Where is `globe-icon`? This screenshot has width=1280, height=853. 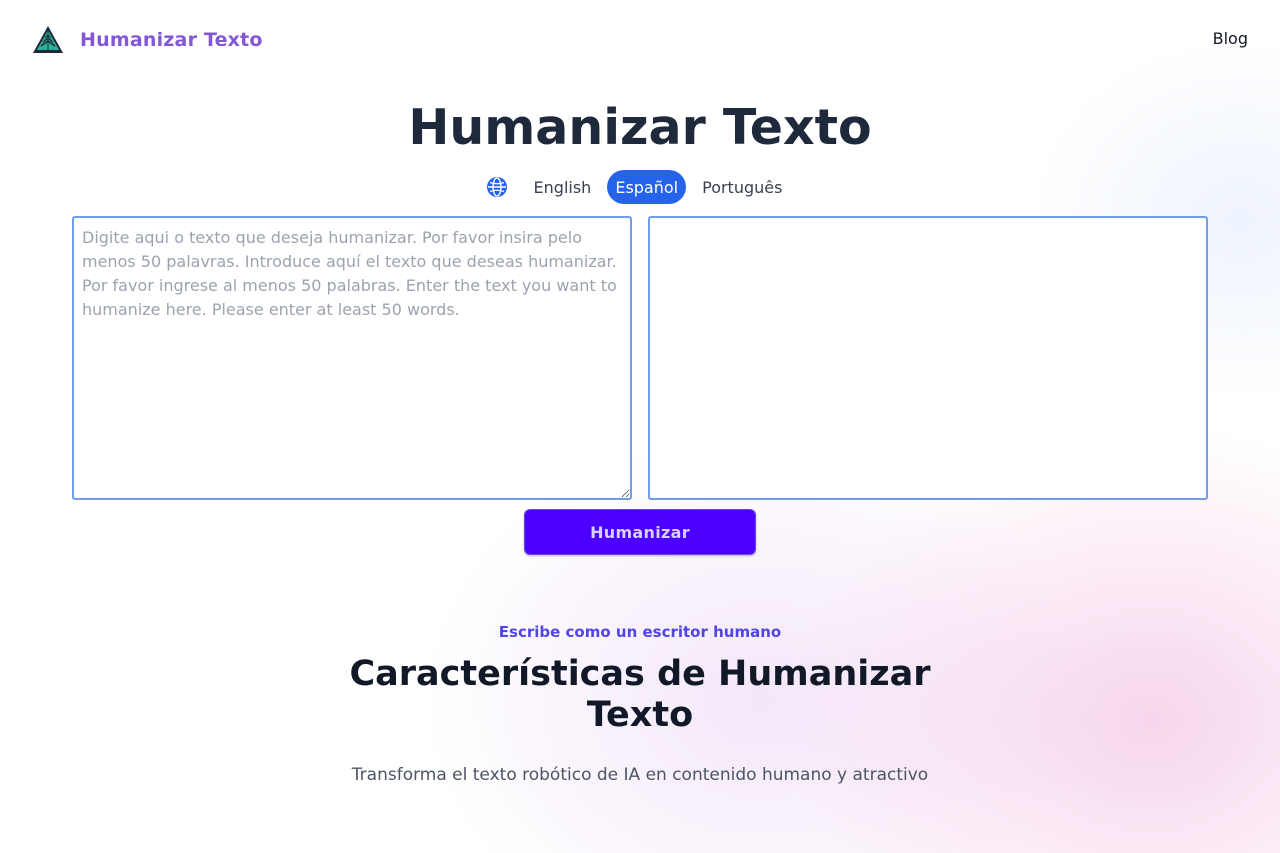 globe-icon is located at coordinates (496, 187).